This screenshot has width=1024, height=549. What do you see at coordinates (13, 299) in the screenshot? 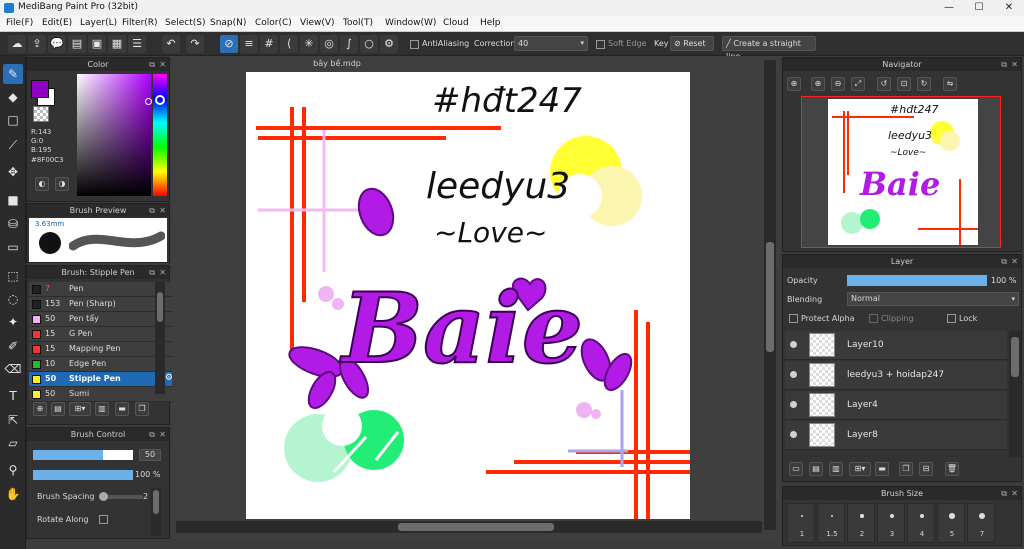
I see `lasso-tool-icon: ◌` at bounding box center [13, 299].